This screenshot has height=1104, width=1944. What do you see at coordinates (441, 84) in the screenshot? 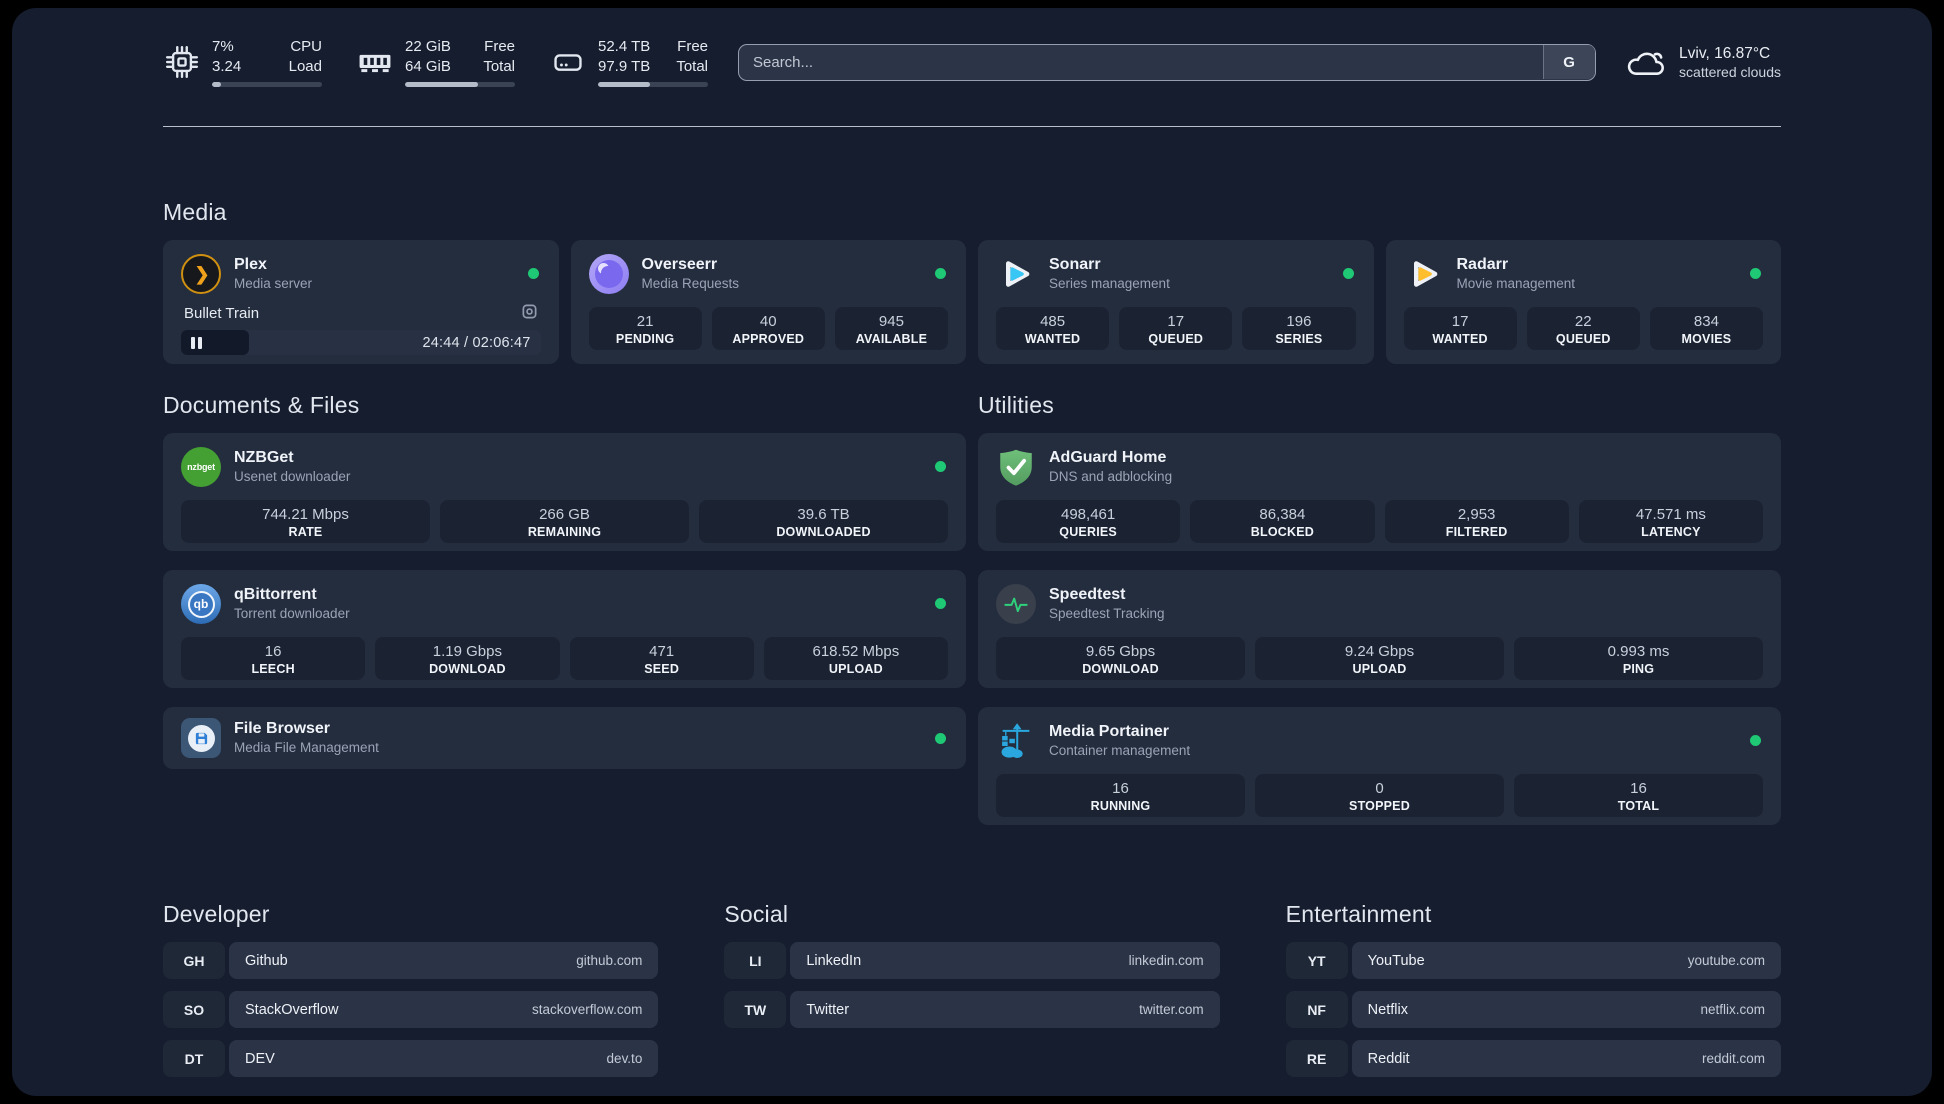
I see `ram-progress-fill` at bounding box center [441, 84].